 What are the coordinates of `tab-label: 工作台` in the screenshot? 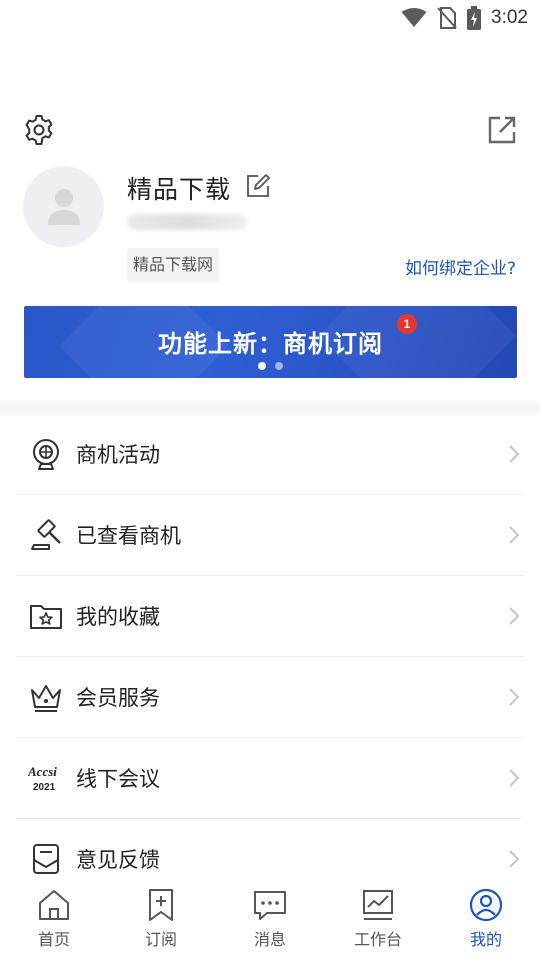 It's located at (377, 939).